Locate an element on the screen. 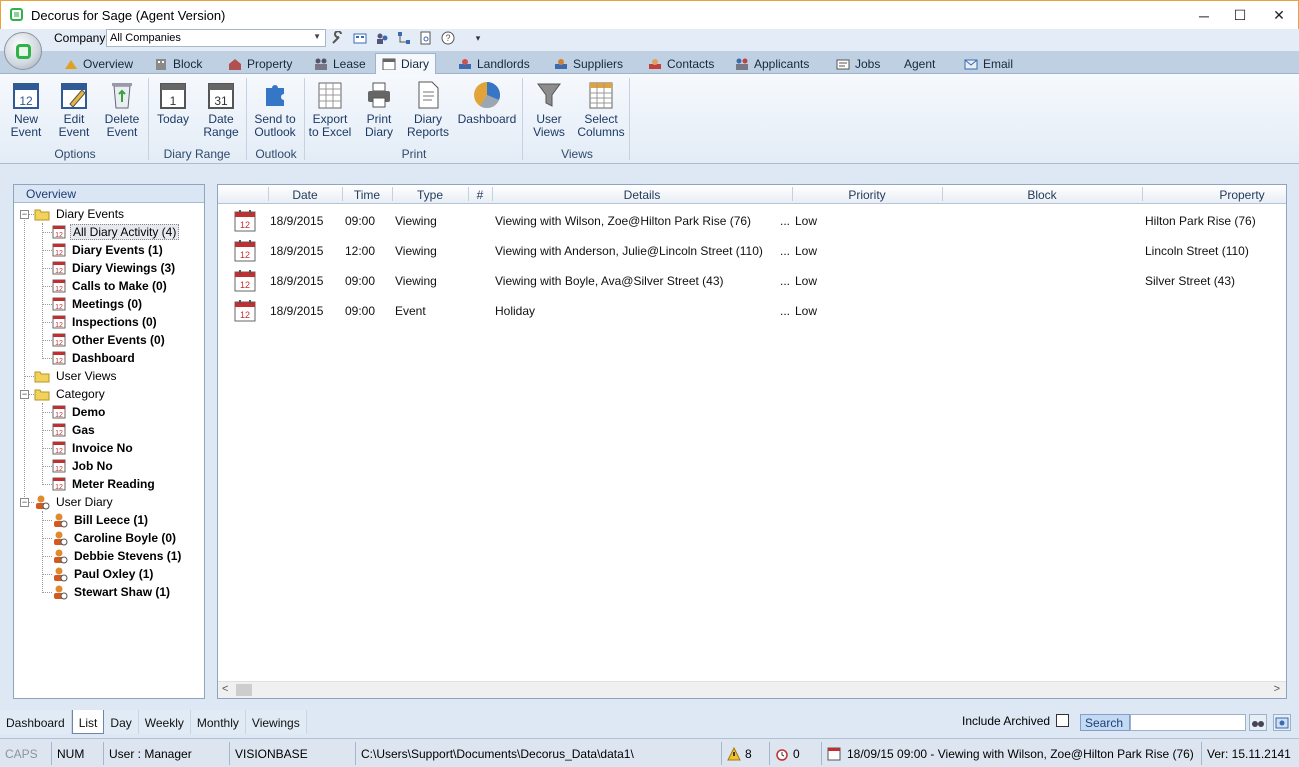  network-icon is located at coordinates (404, 38).